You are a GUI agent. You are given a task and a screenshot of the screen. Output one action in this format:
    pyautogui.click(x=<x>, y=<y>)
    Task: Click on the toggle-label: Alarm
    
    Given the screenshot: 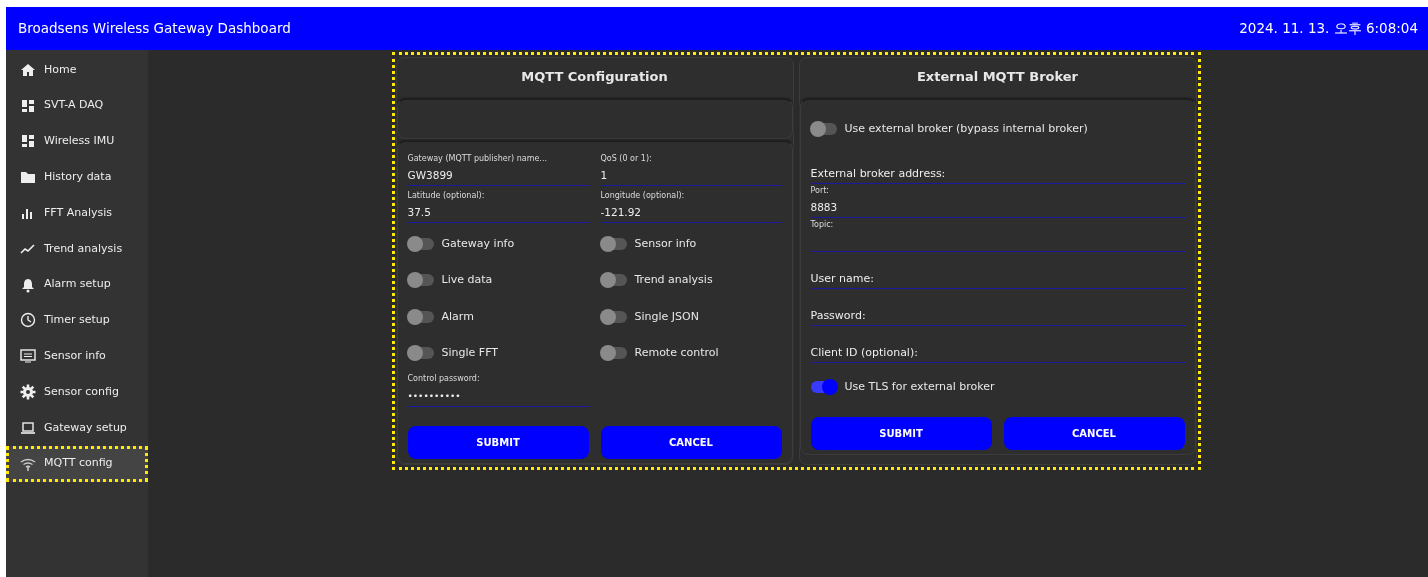 What is the action you would take?
    pyautogui.click(x=457, y=316)
    